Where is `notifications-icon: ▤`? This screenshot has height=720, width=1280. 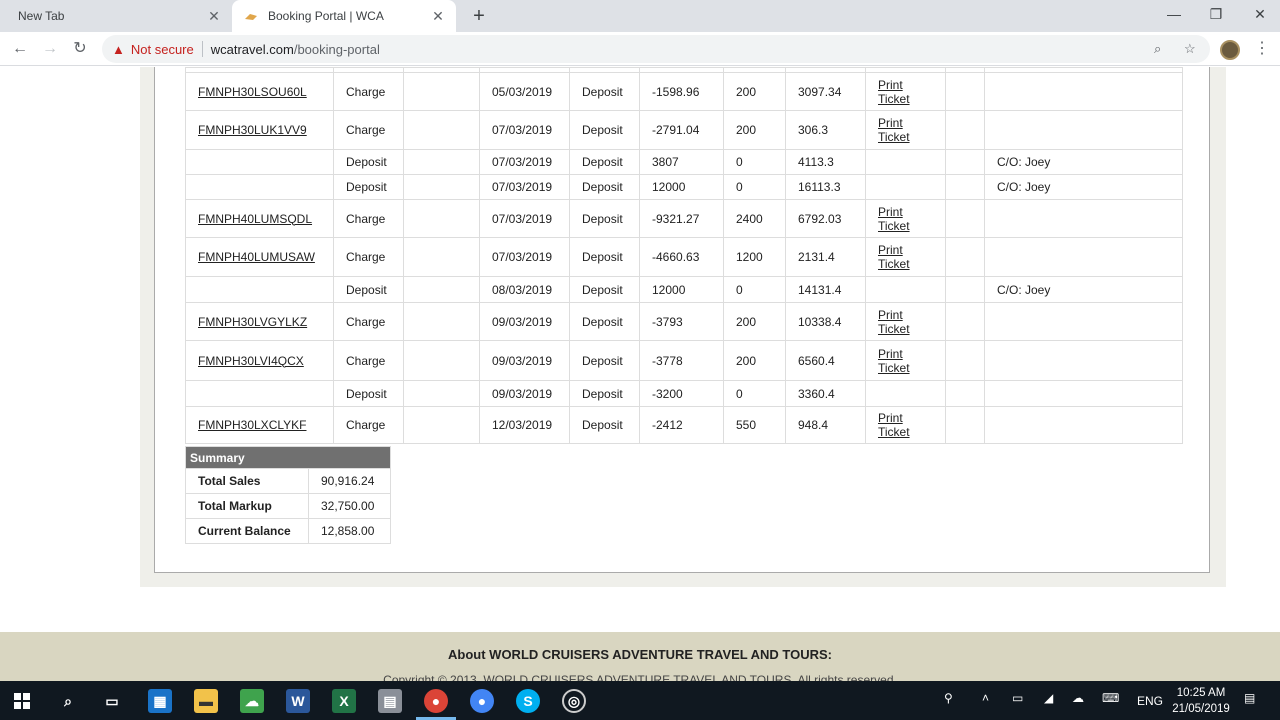 notifications-icon: ▤ is located at coordinates (1249, 698).